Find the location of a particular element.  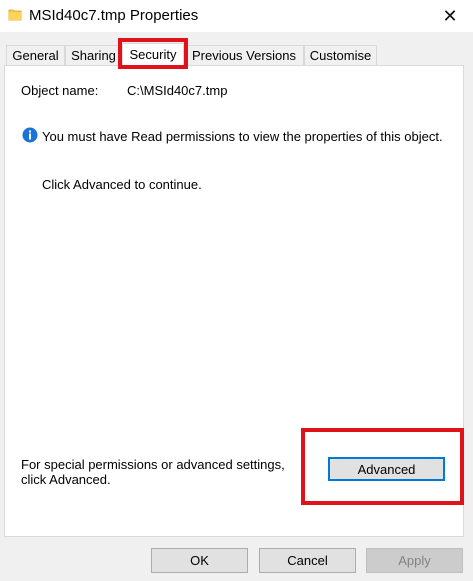

ok-button: OK is located at coordinates (199, 560).